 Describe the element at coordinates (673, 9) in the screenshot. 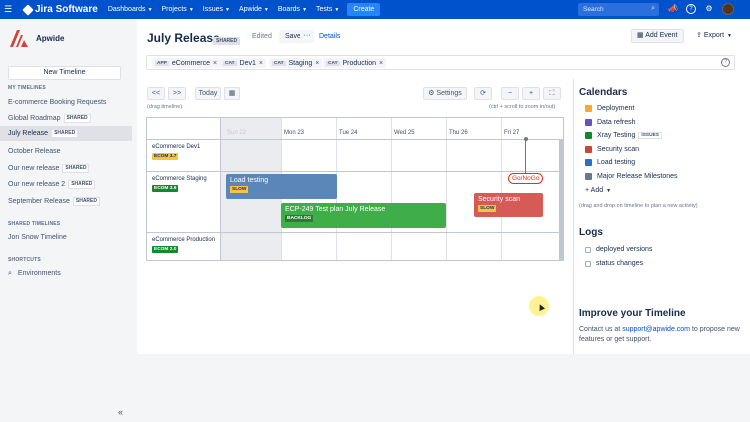

I see `megaphone-icon: 📣` at that location.